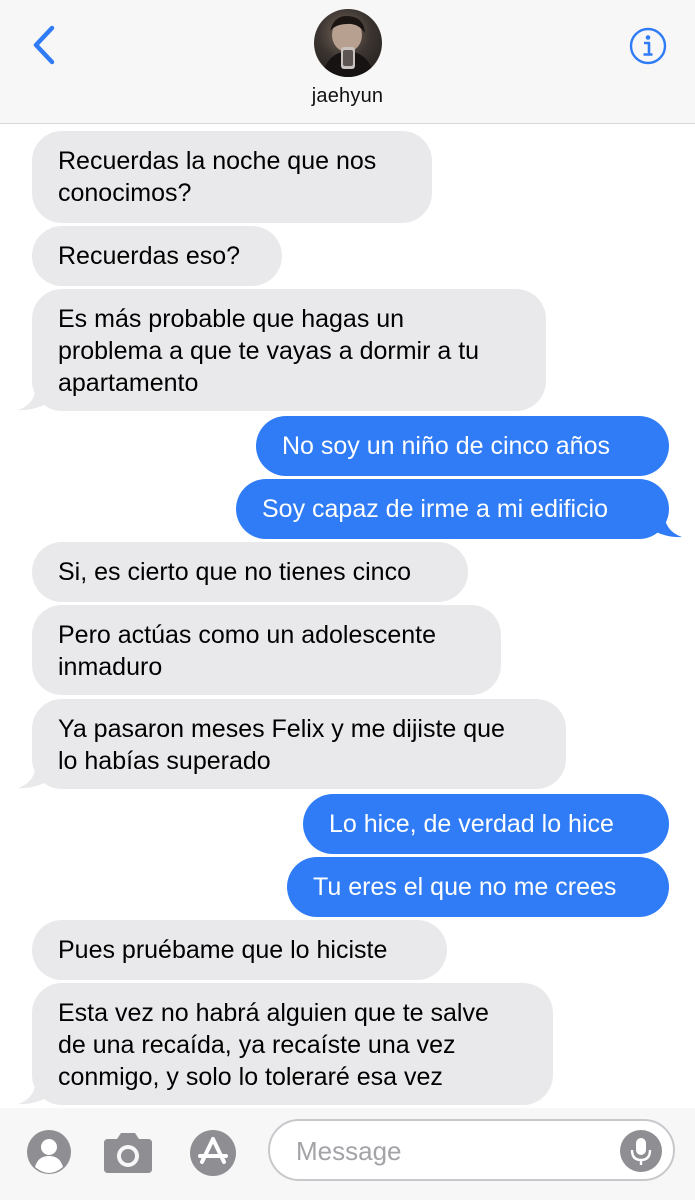 This screenshot has width=695, height=1200. I want to click on contact-icon, so click(49, 1152).